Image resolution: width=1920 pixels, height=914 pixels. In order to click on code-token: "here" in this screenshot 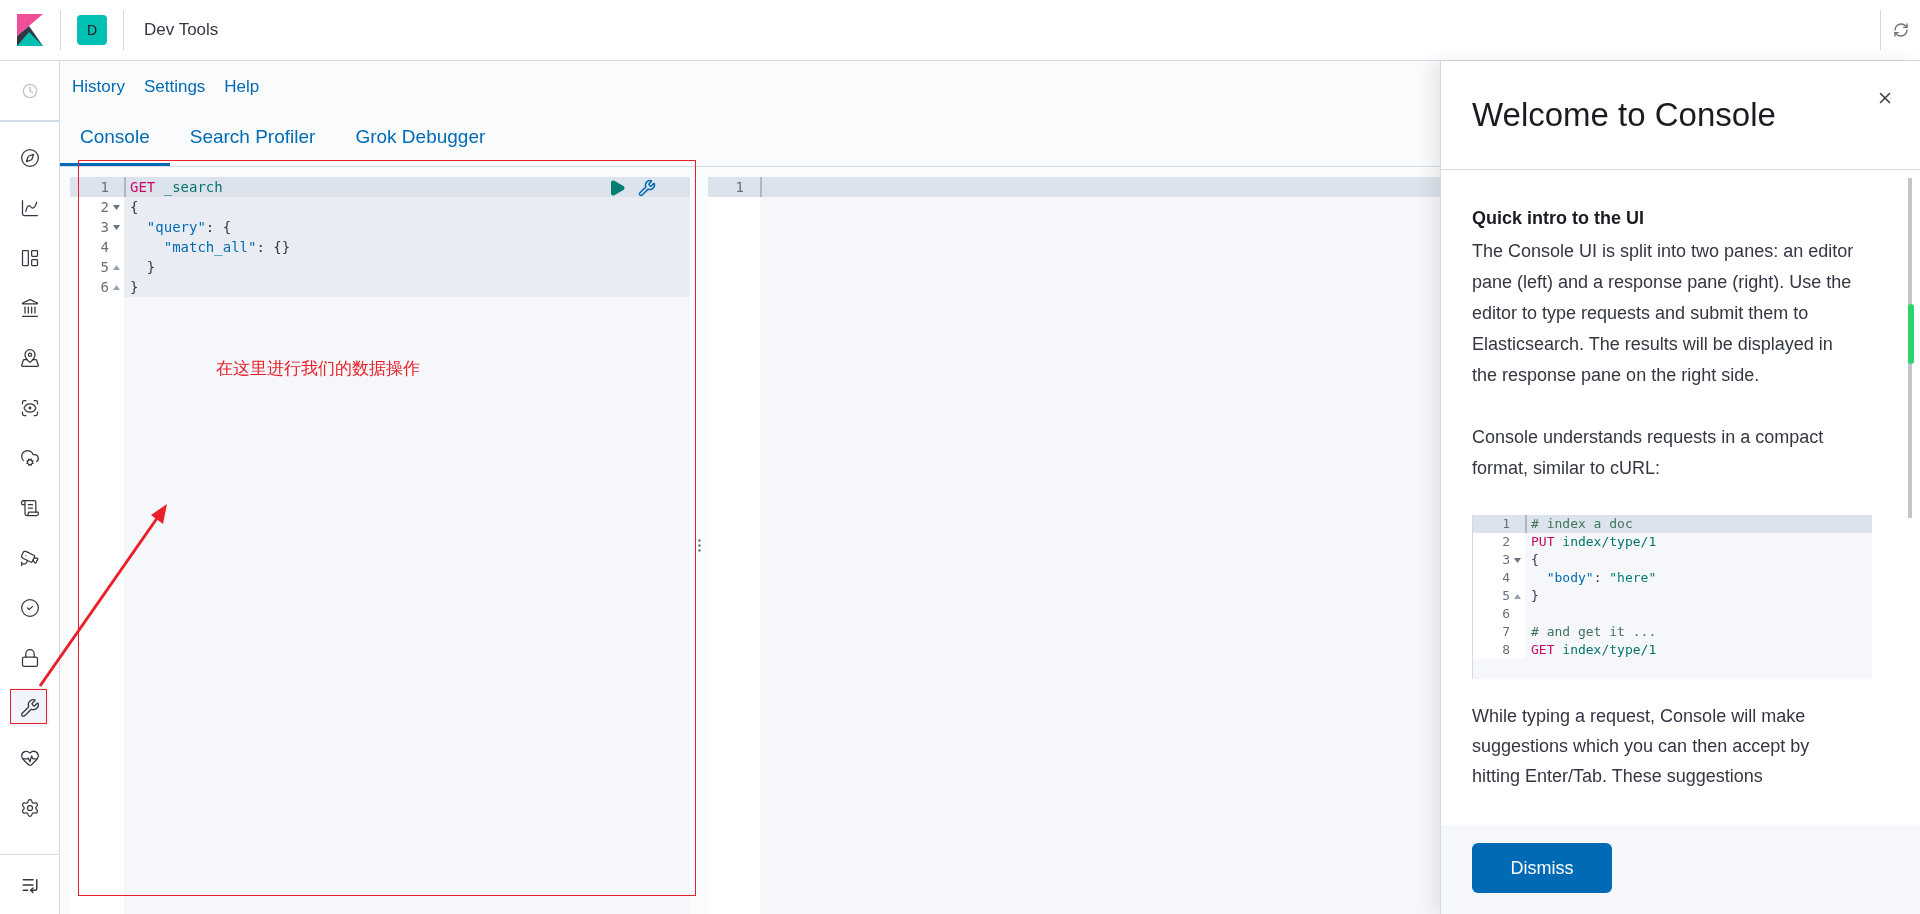, I will do `click(1633, 578)`.